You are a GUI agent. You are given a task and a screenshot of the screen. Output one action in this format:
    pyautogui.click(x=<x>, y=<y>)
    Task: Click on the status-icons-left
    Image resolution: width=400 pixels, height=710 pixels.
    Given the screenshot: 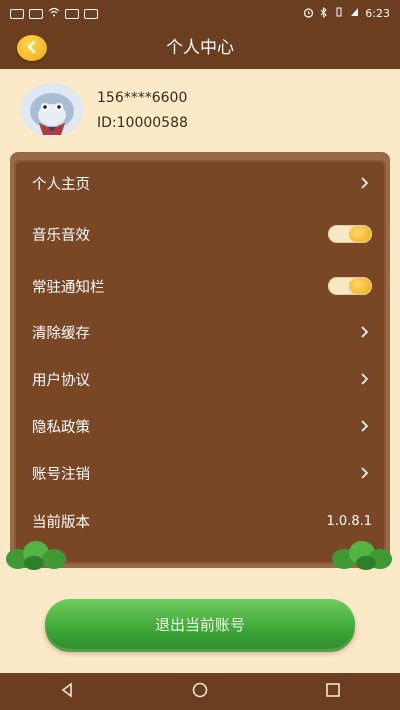 What is the action you would take?
    pyautogui.click(x=54, y=13)
    